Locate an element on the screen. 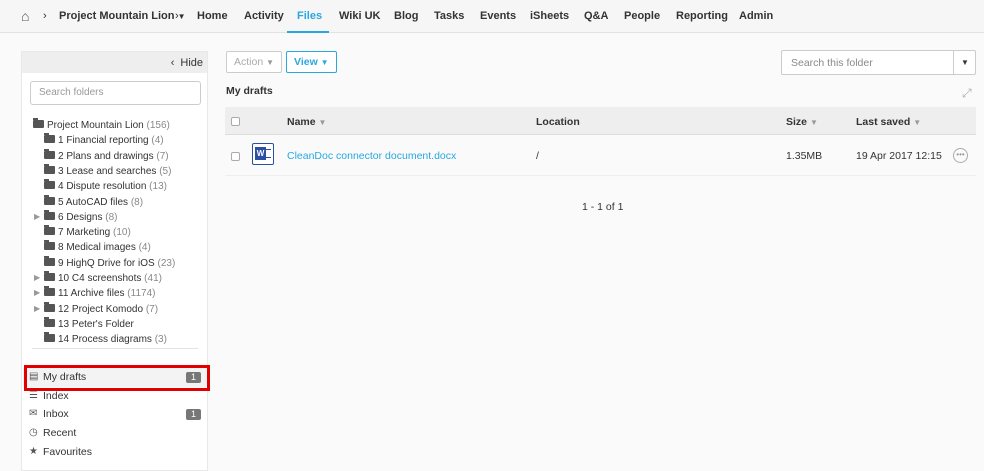  nav-tab-home: Home is located at coordinates (212, 16).